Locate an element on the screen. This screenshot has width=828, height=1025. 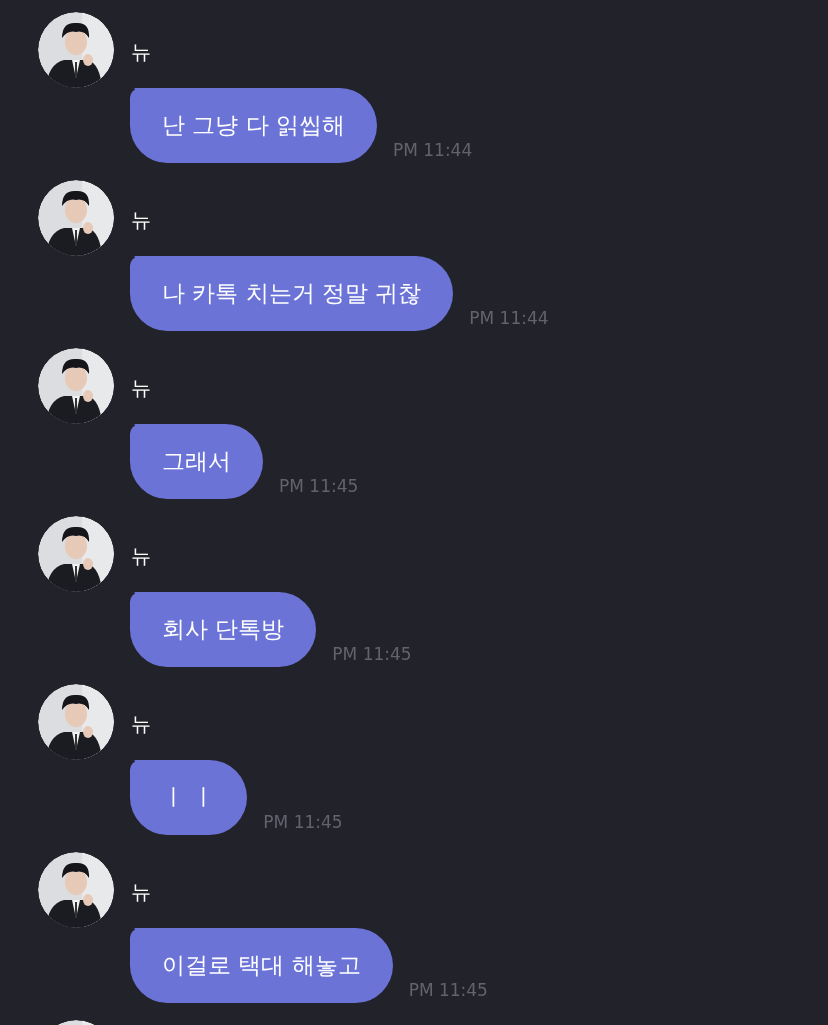
message-bubble: 난 그냥 다 읽씹해 is located at coordinates (253, 125).